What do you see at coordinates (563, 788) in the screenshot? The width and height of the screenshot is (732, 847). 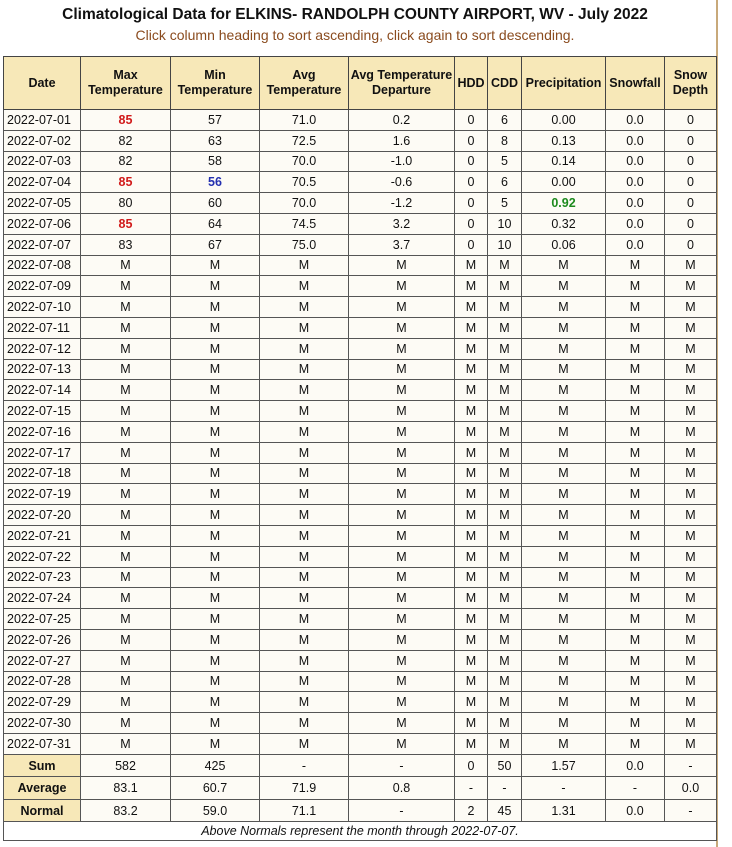 I see `summary-cell-precipitation: -` at bounding box center [563, 788].